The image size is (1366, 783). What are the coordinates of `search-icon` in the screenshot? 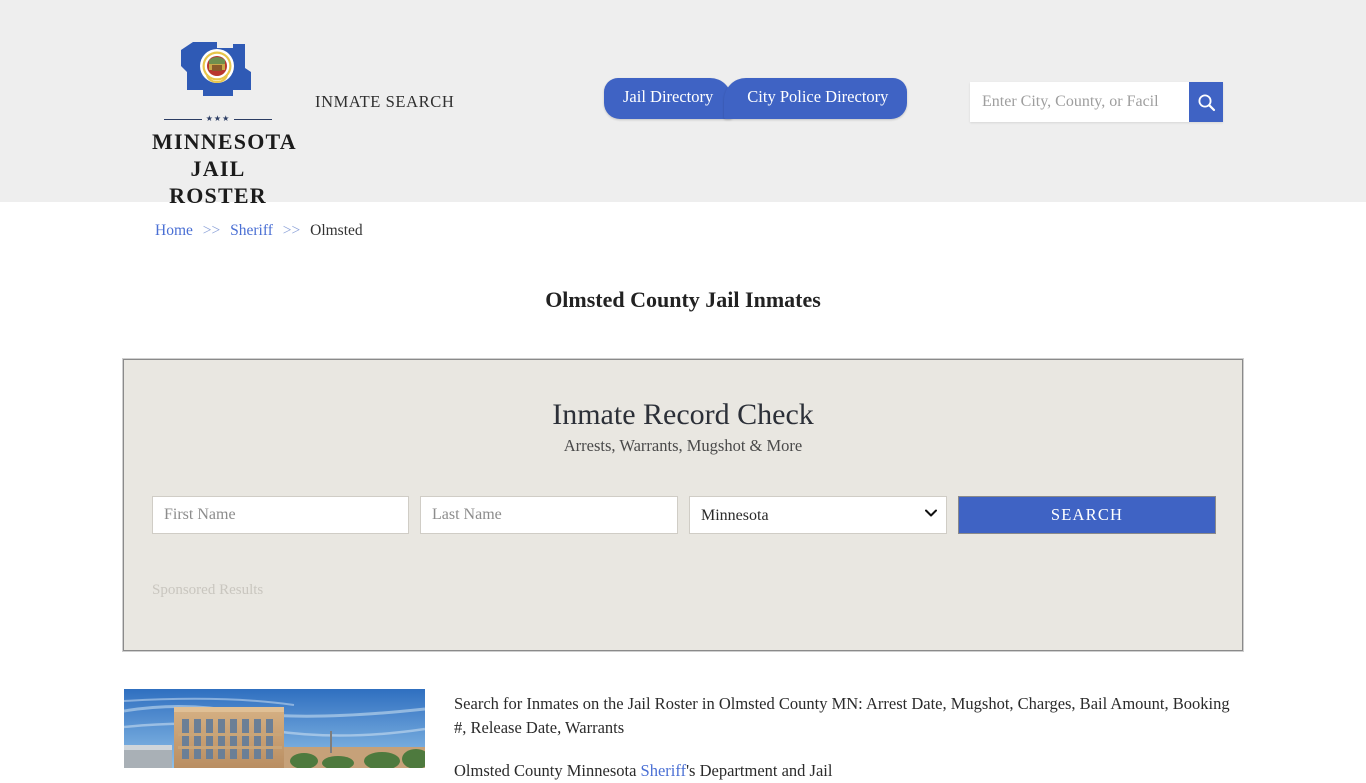 It's located at (1206, 102).